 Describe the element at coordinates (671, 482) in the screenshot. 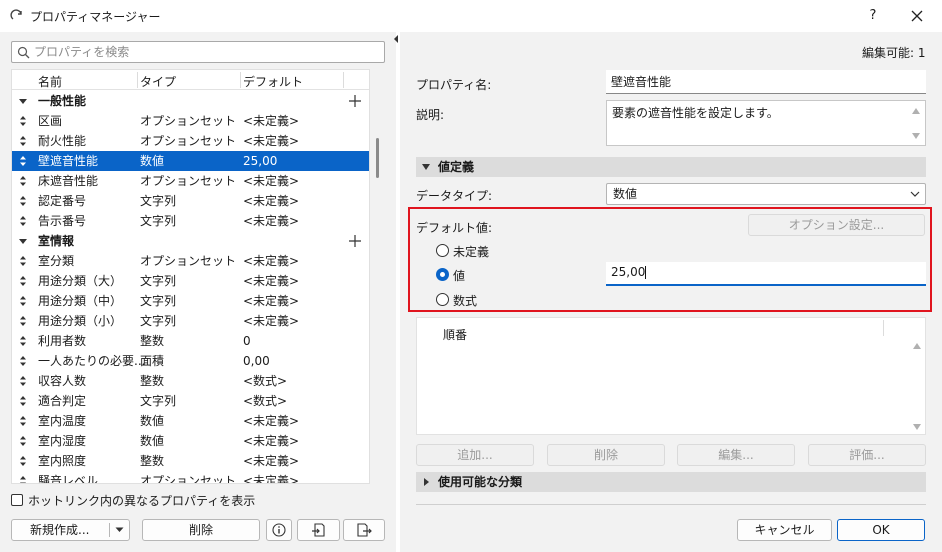

I see `available-classification-section: 使用可能な分類` at that location.